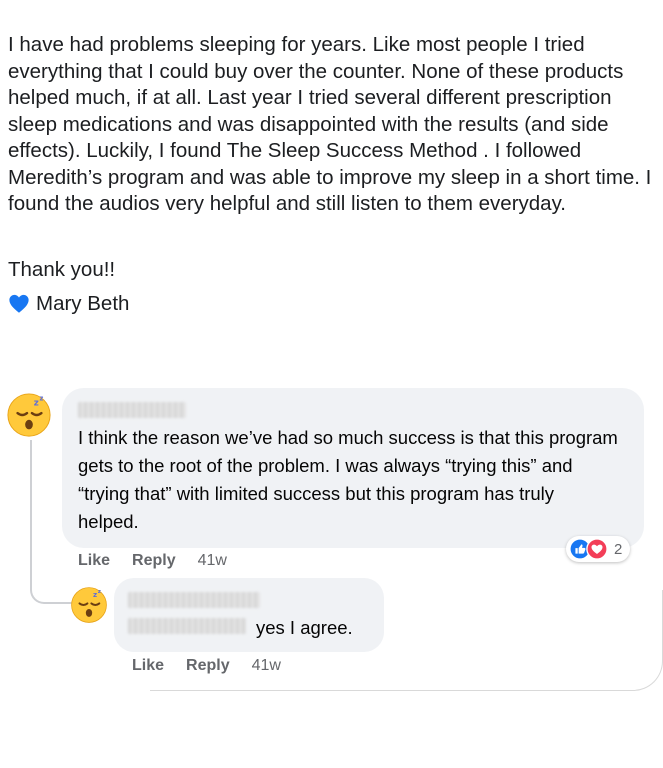 The width and height of the screenshot is (663, 768). I want to click on reply-commenter-avatar: z z, so click(89, 605).